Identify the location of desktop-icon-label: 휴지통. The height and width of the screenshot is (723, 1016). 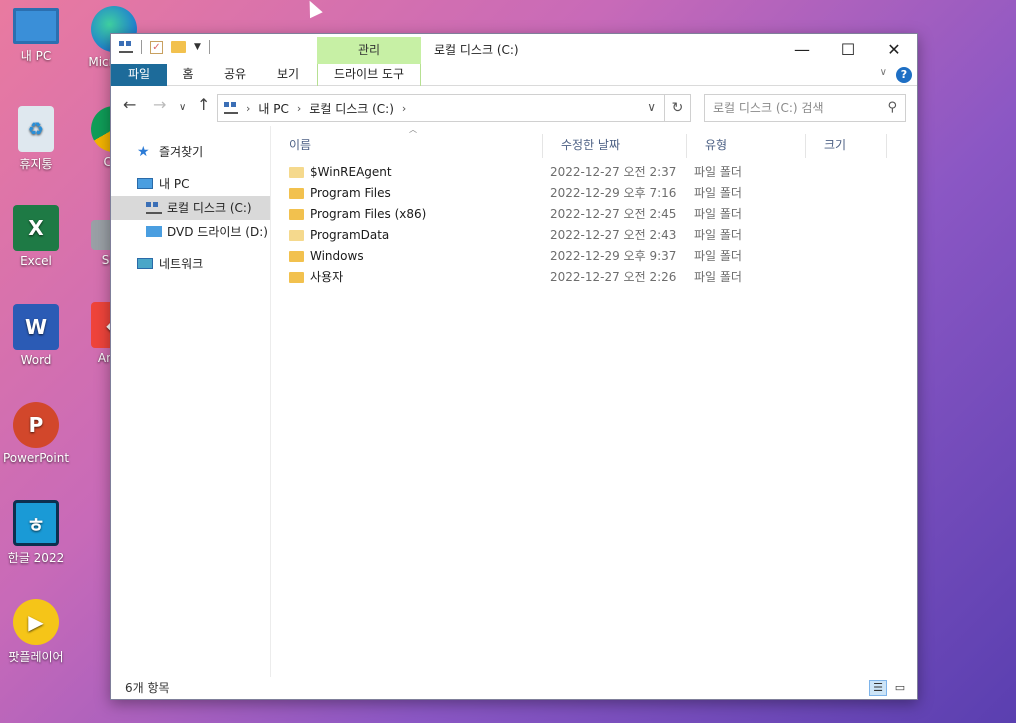
(36, 164).